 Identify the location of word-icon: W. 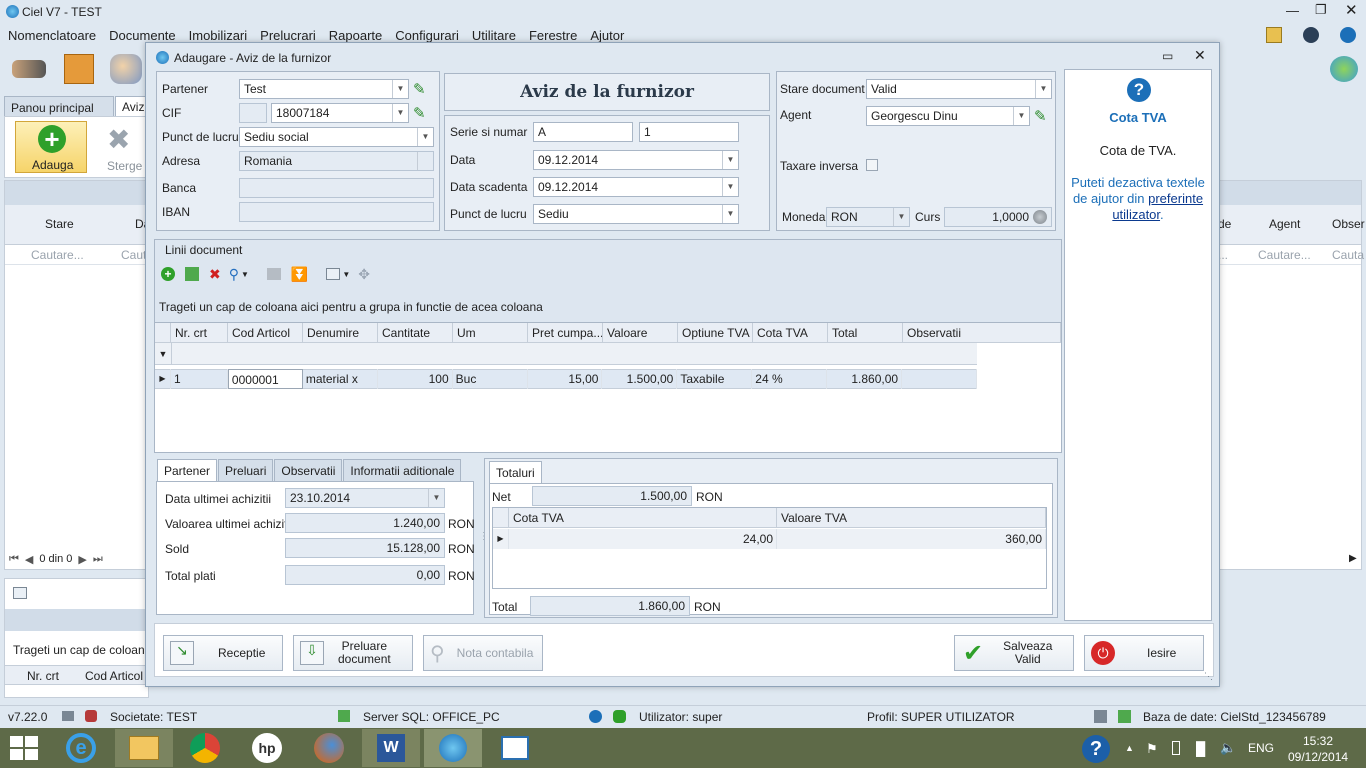
(391, 748).